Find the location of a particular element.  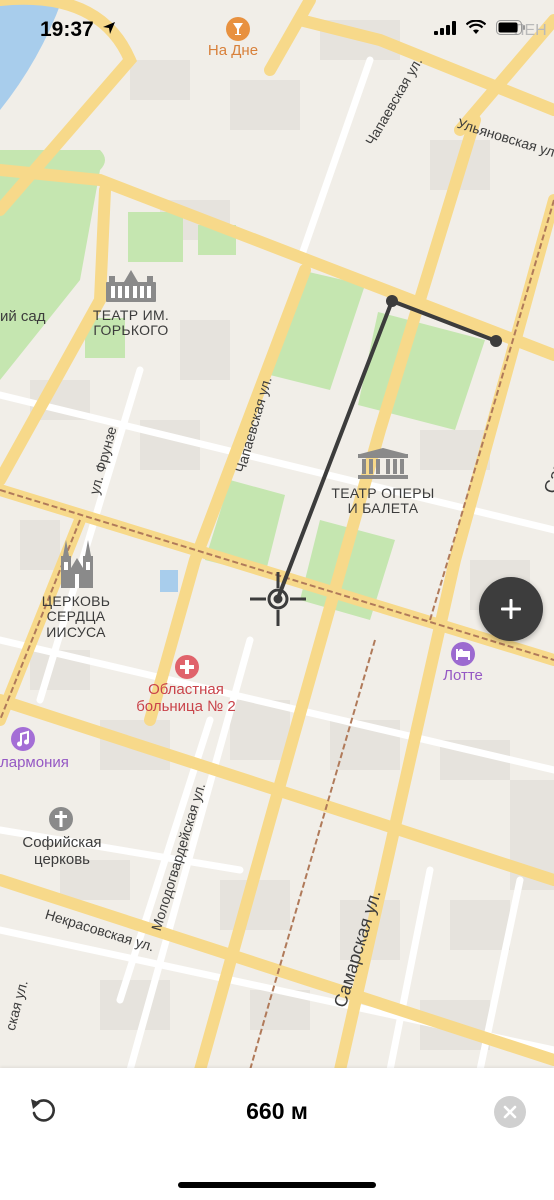

status-time: 19:37 is located at coordinates (78, 30).